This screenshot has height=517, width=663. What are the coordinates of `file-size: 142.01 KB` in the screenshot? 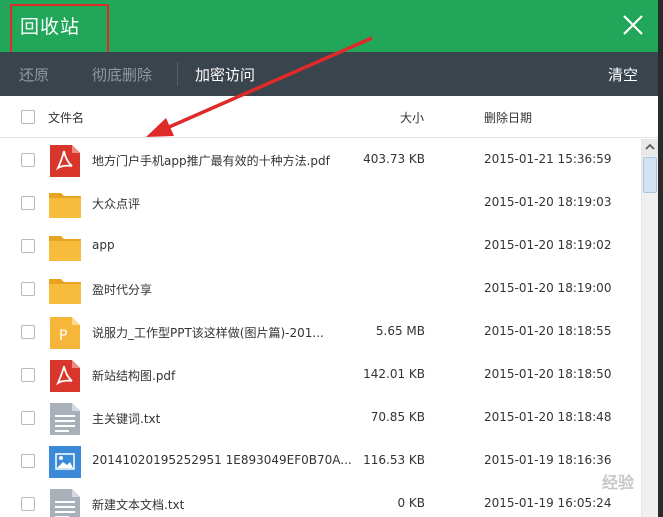 It's located at (394, 374).